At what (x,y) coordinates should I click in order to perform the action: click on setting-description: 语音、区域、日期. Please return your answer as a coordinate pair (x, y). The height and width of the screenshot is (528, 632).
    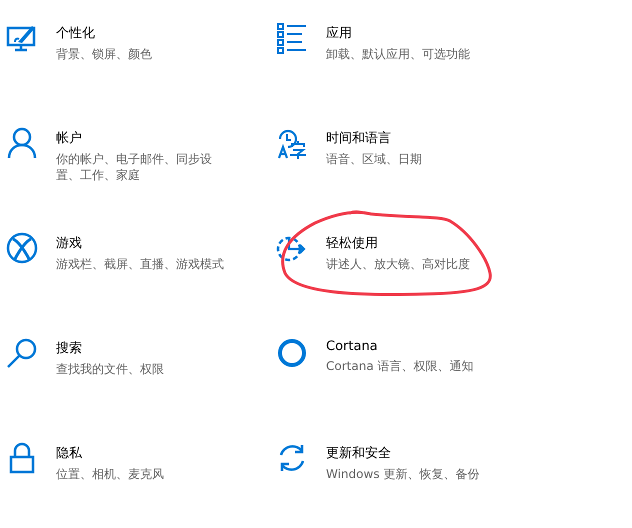
    Looking at the image, I should click on (374, 159).